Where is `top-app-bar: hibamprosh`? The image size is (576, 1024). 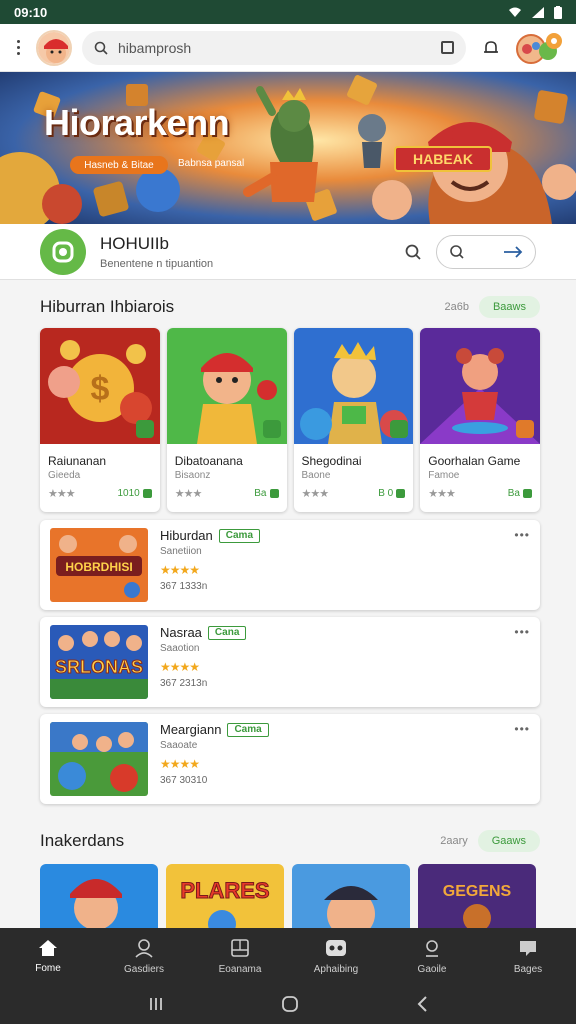
top-app-bar: hibamprosh is located at coordinates (288, 48).